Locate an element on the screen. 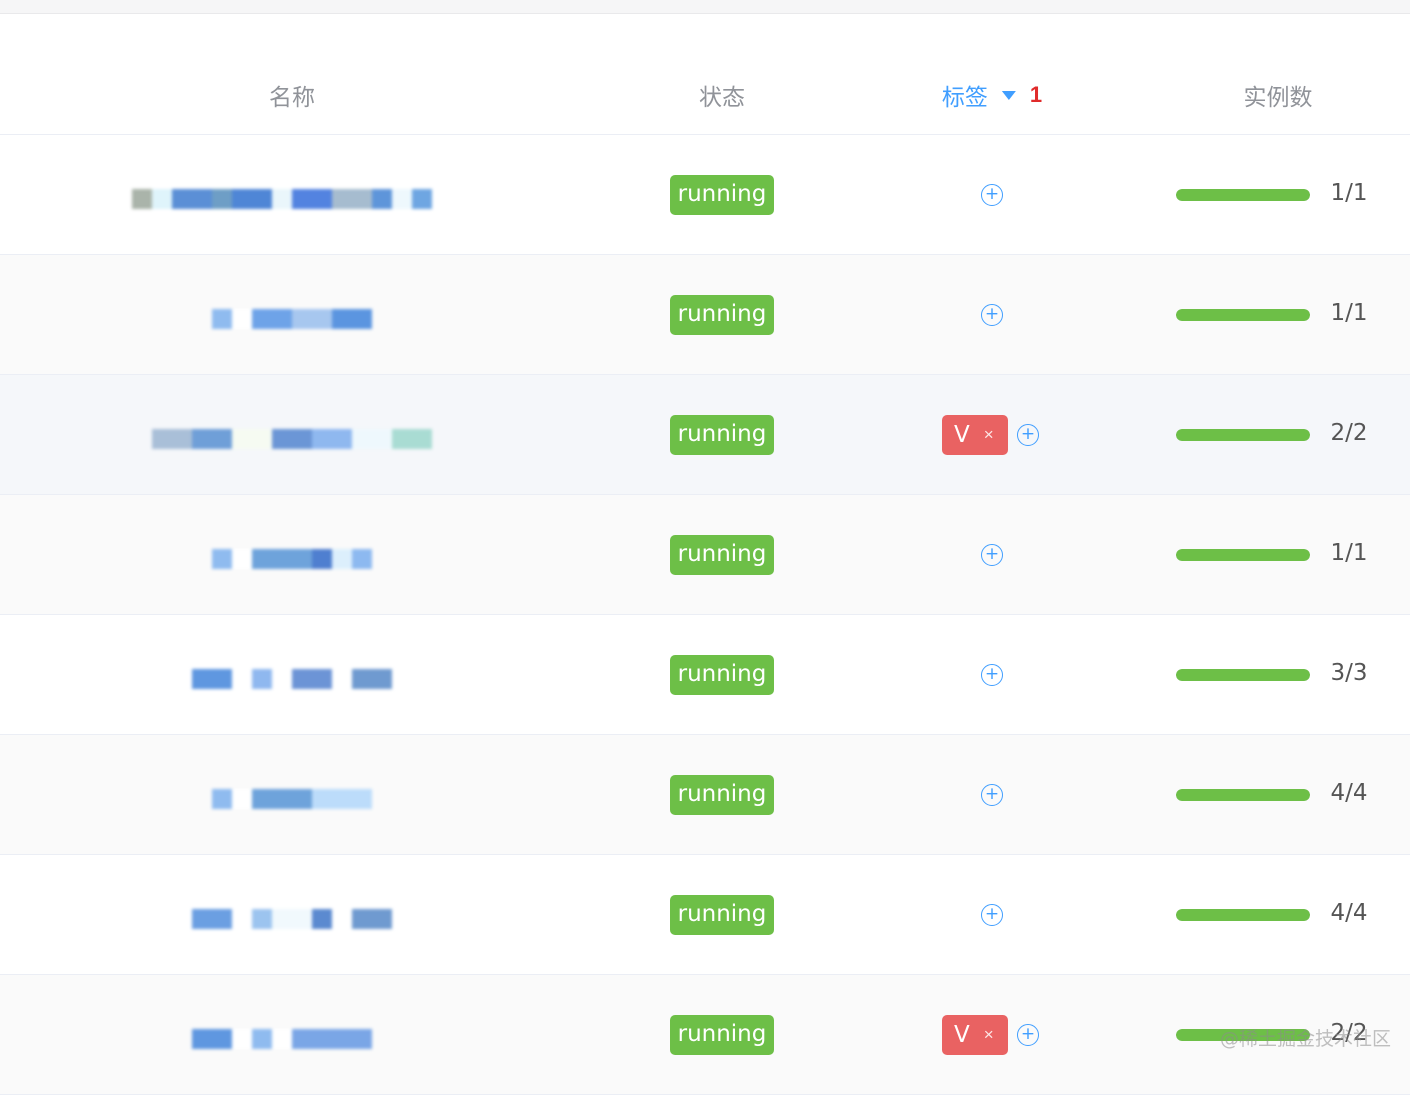 Image resolution: width=1410 pixels, height=1095 pixels. instances-count: 3/3 is located at coordinates (1349, 673).